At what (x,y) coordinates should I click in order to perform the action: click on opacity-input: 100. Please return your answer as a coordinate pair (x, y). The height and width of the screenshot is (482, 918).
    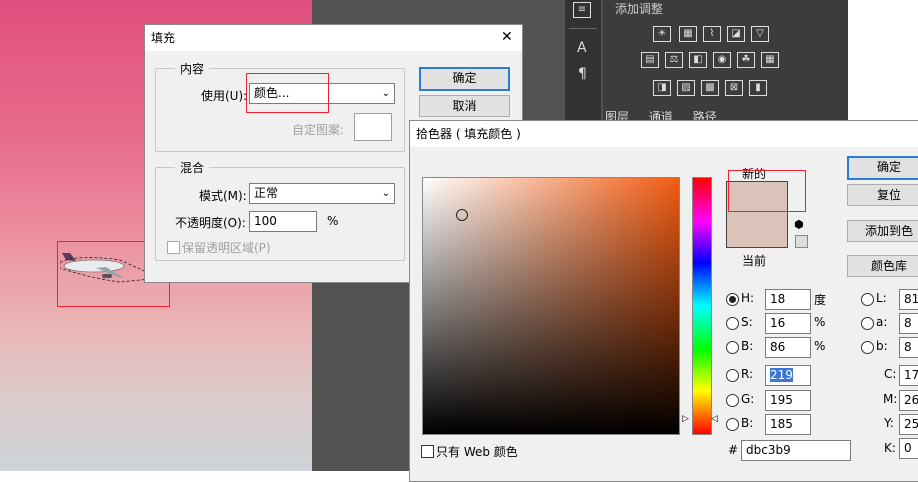
    Looking at the image, I should click on (283, 221).